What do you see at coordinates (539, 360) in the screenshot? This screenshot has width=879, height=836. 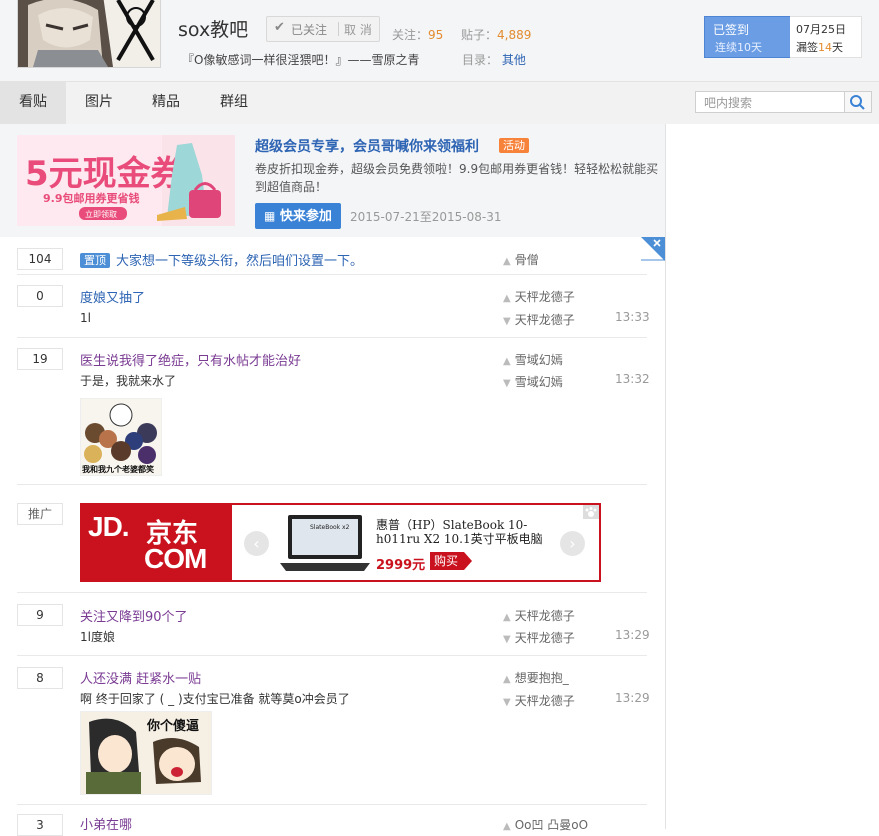 I see `author-name: 雪域幻嫣` at bounding box center [539, 360].